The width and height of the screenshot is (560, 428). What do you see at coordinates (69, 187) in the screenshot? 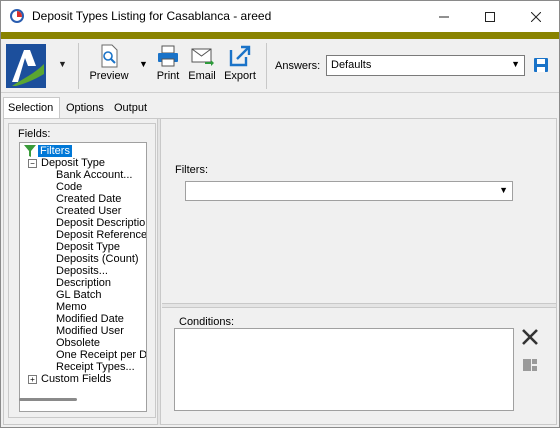
I see `tree-item: Code` at bounding box center [69, 187].